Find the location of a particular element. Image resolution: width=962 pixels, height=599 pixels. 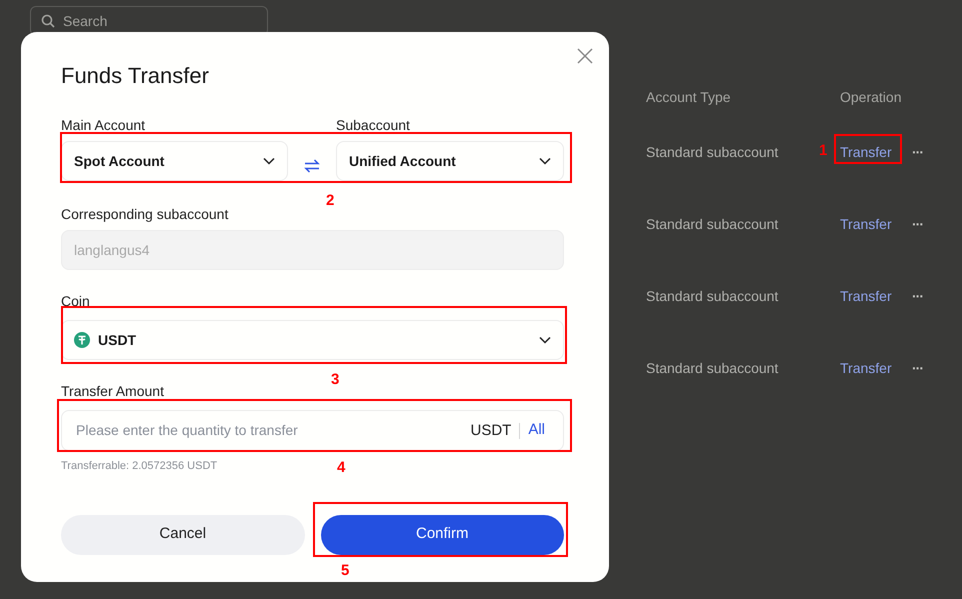

account-select: Unified Account is located at coordinates (450, 161).